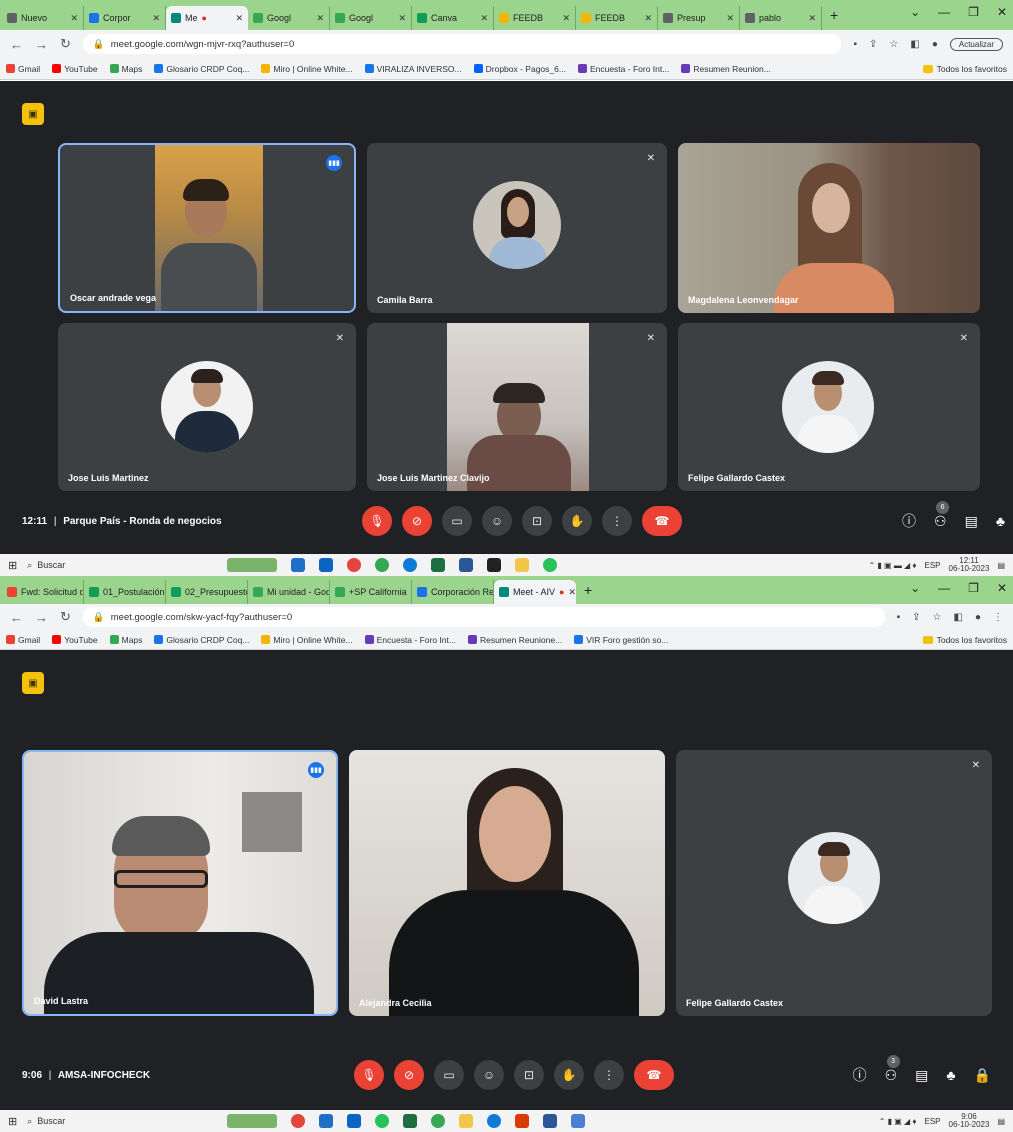  Describe the element at coordinates (207, 407) in the screenshot. I see `participant-tile: ✕ Jose Luis Martinez` at that location.